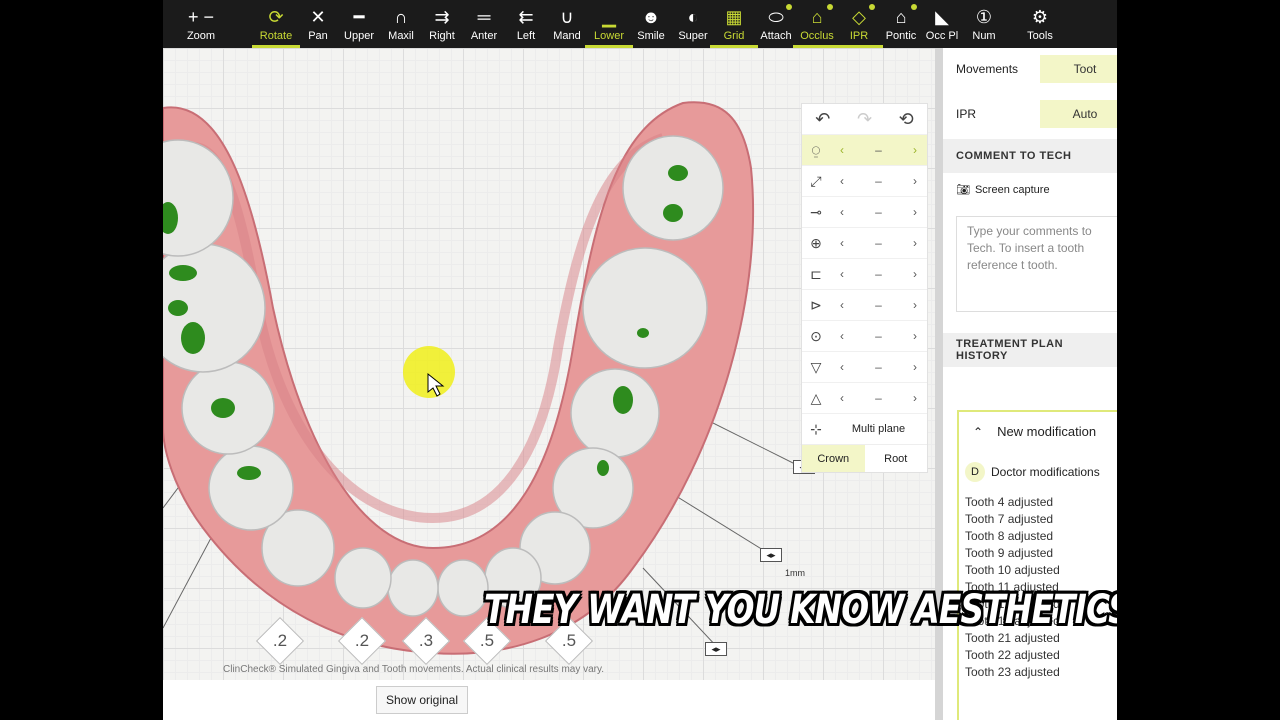  I want to click on new-modification-toggle: ⌃ New modification, so click(1034, 431).